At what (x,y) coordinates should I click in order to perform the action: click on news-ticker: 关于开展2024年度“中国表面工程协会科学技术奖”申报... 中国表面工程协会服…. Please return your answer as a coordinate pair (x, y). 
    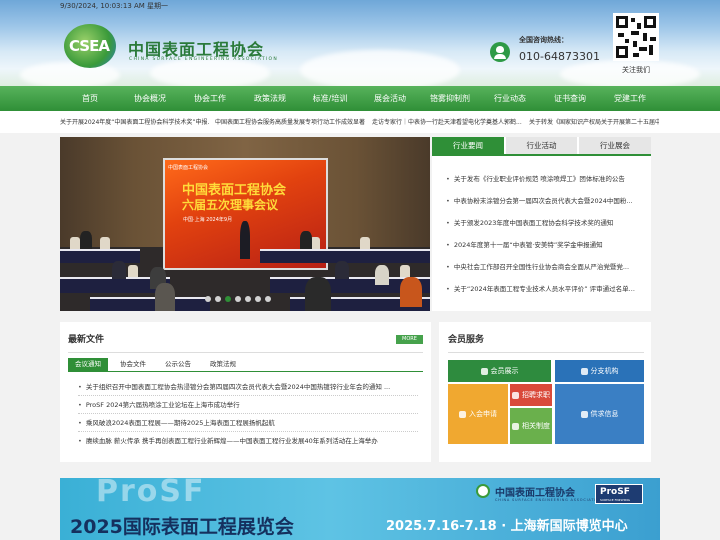
    Looking at the image, I should click on (360, 122).